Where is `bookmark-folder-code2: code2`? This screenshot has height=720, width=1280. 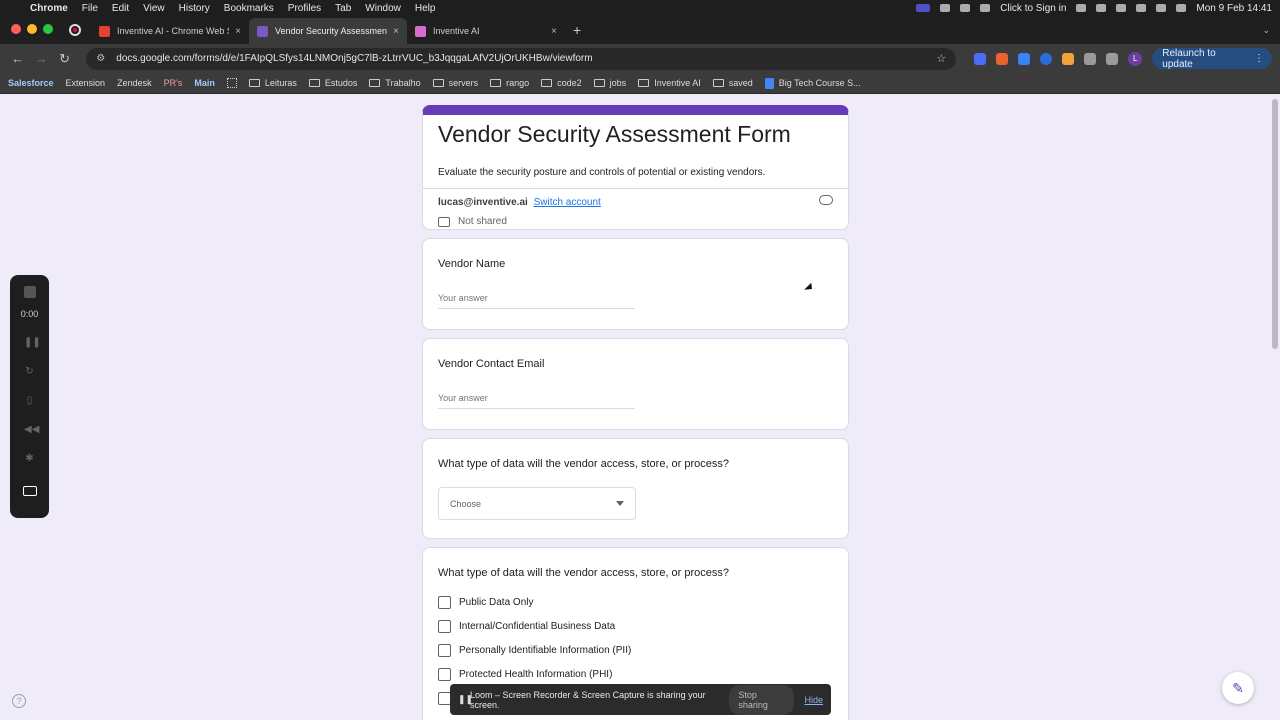 bookmark-folder-code2: code2 is located at coordinates (561, 83).